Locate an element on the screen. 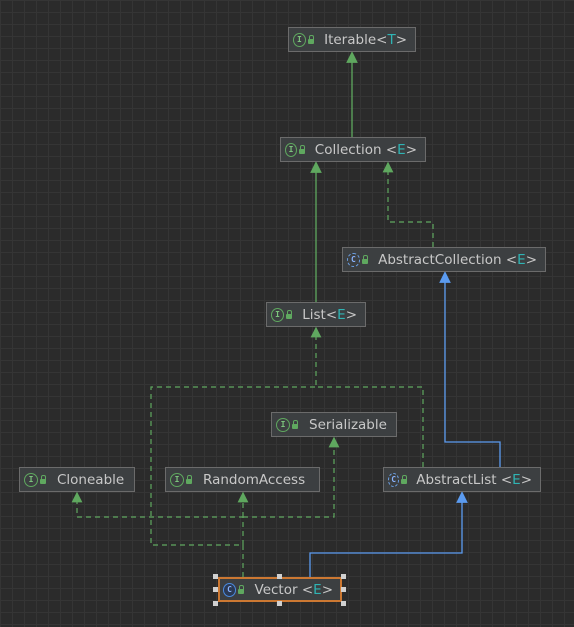  node-name: Iterable is located at coordinates (350, 39).